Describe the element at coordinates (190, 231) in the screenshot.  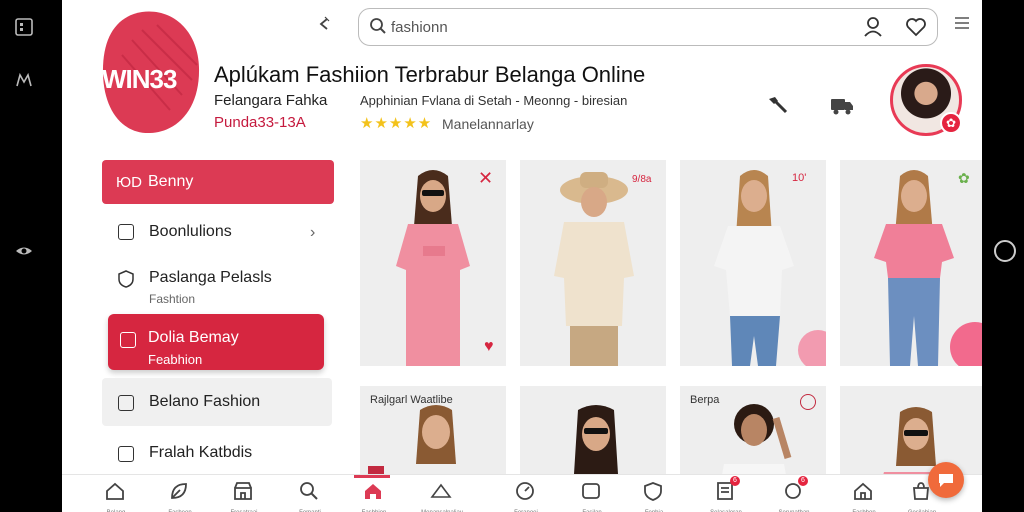
I see `sidebar-item-label: Boonlulions` at that location.